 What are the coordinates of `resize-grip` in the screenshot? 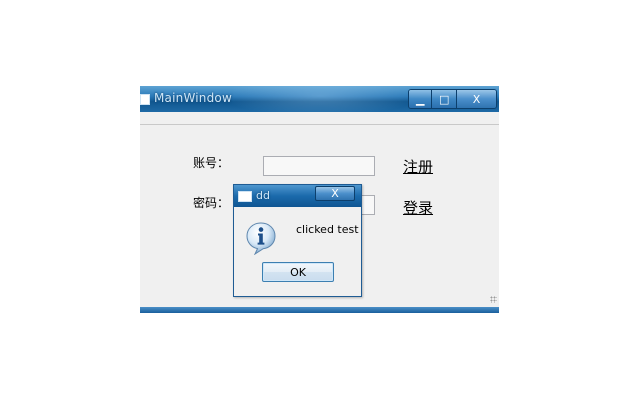 It's located at (493, 299).